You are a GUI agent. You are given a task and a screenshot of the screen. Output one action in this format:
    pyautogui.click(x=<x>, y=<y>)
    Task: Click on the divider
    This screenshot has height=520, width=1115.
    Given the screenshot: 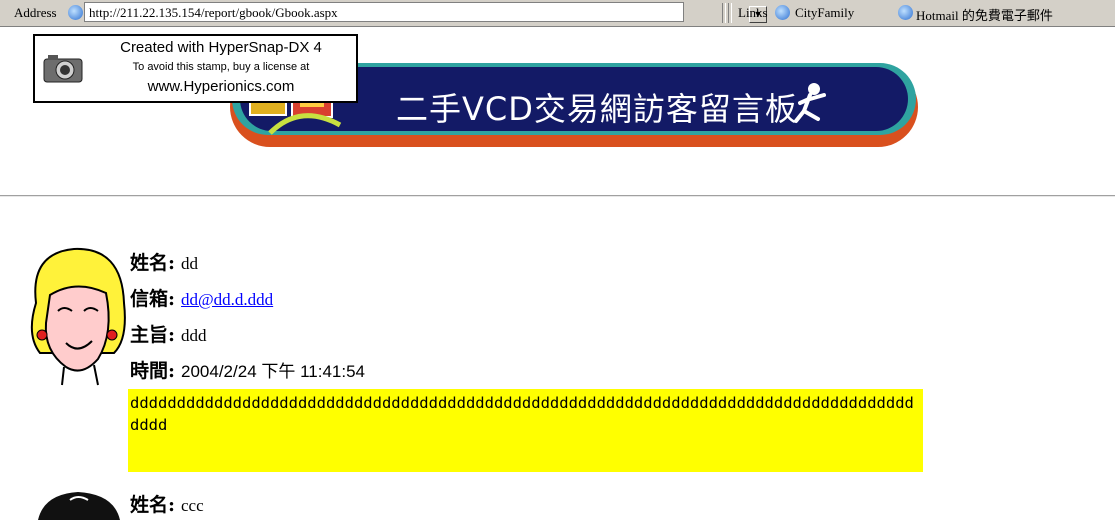 What is the action you would take?
    pyautogui.click(x=557, y=196)
    